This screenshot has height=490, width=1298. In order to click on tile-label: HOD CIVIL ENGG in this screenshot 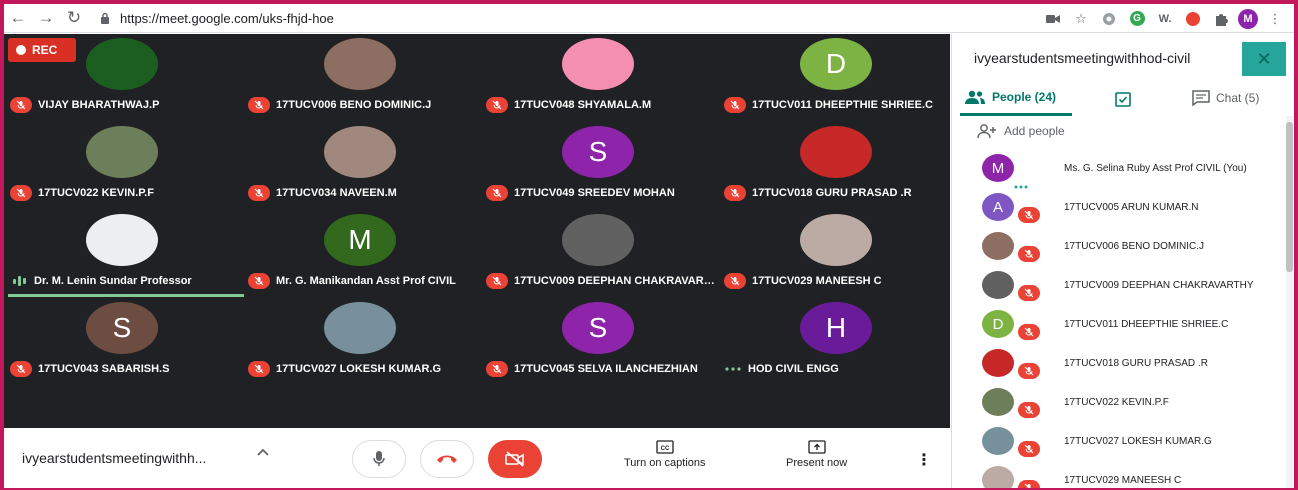, I will do `click(840, 369)`.